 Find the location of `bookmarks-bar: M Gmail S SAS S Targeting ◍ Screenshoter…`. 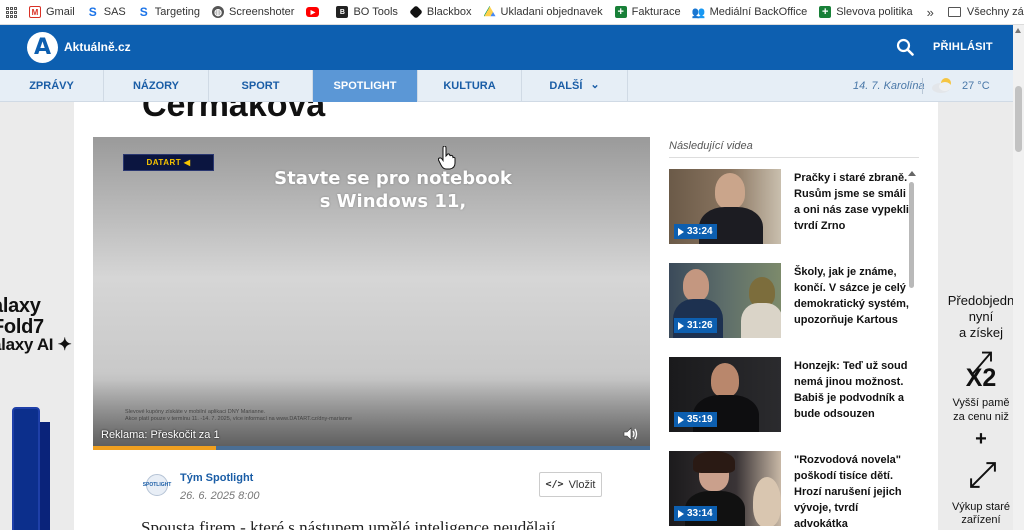

bookmarks-bar: M Gmail S SAS S Targeting ◍ Screenshoter… is located at coordinates (512, 12).